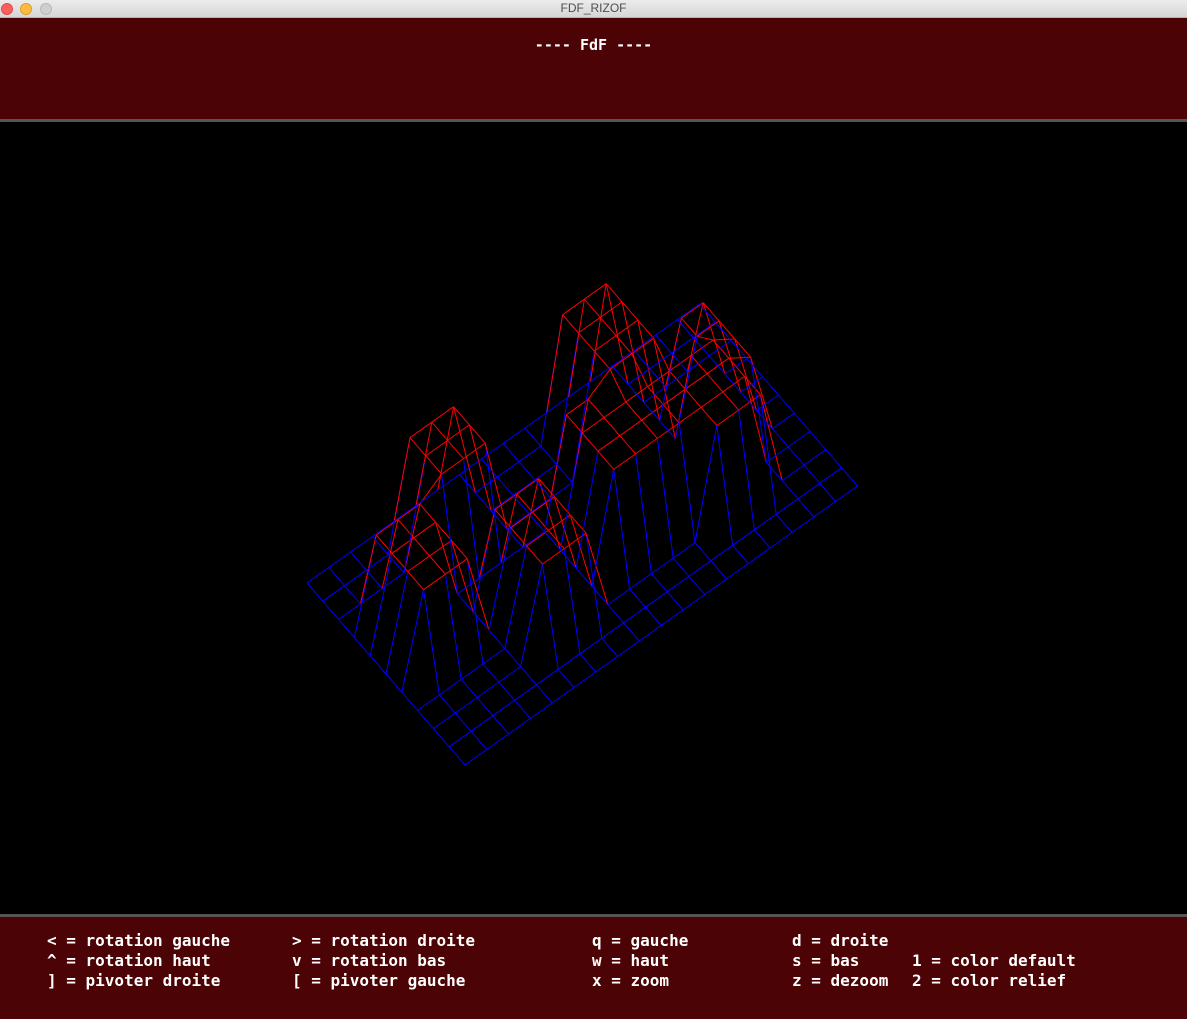 The width and height of the screenshot is (1187, 1019). What do you see at coordinates (994, 960) in the screenshot?
I see `hint-color-default: 1 = color default` at bounding box center [994, 960].